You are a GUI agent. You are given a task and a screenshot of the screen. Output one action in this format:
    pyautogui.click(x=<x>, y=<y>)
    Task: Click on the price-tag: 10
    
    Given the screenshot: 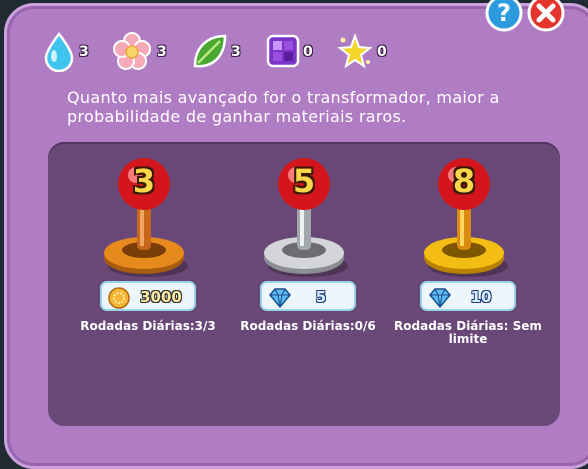 What is the action you would take?
    pyautogui.click(x=468, y=296)
    